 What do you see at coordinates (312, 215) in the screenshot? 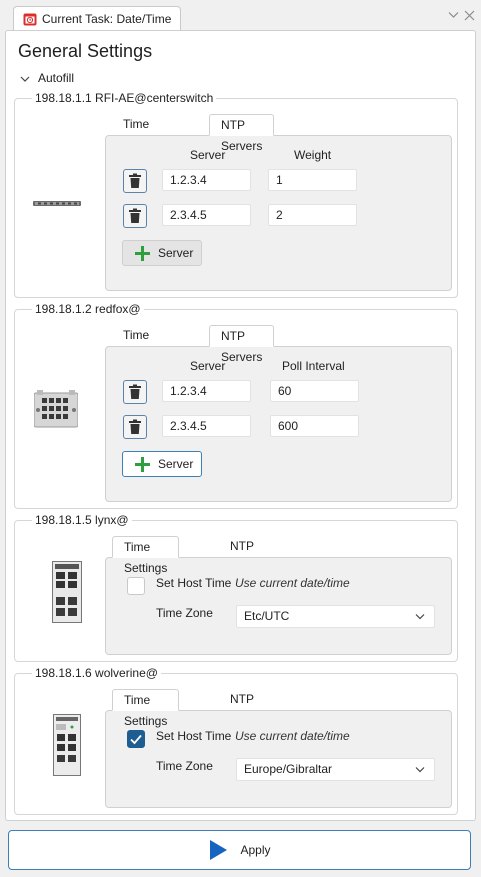
I see `weight-input: 2` at bounding box center [312, 215].